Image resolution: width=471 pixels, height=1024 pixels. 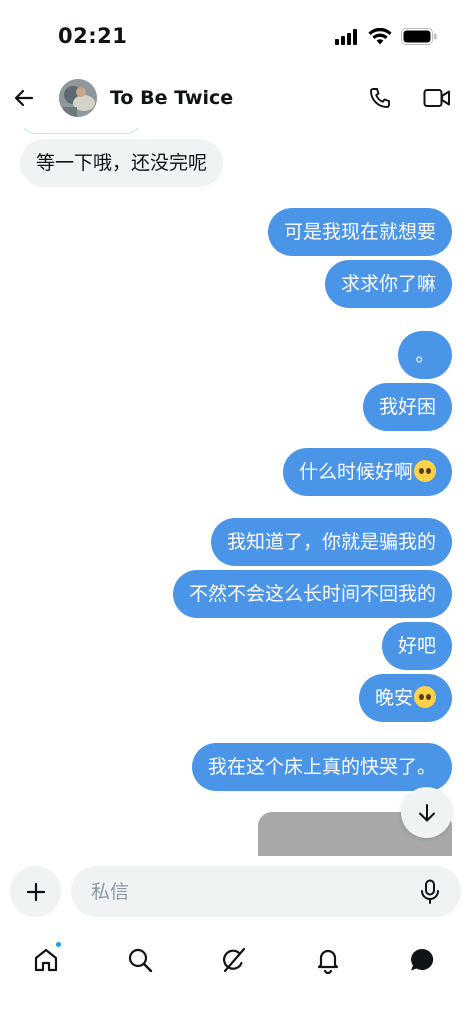 I want to click on video-call-button, so click(x=437, y=98).